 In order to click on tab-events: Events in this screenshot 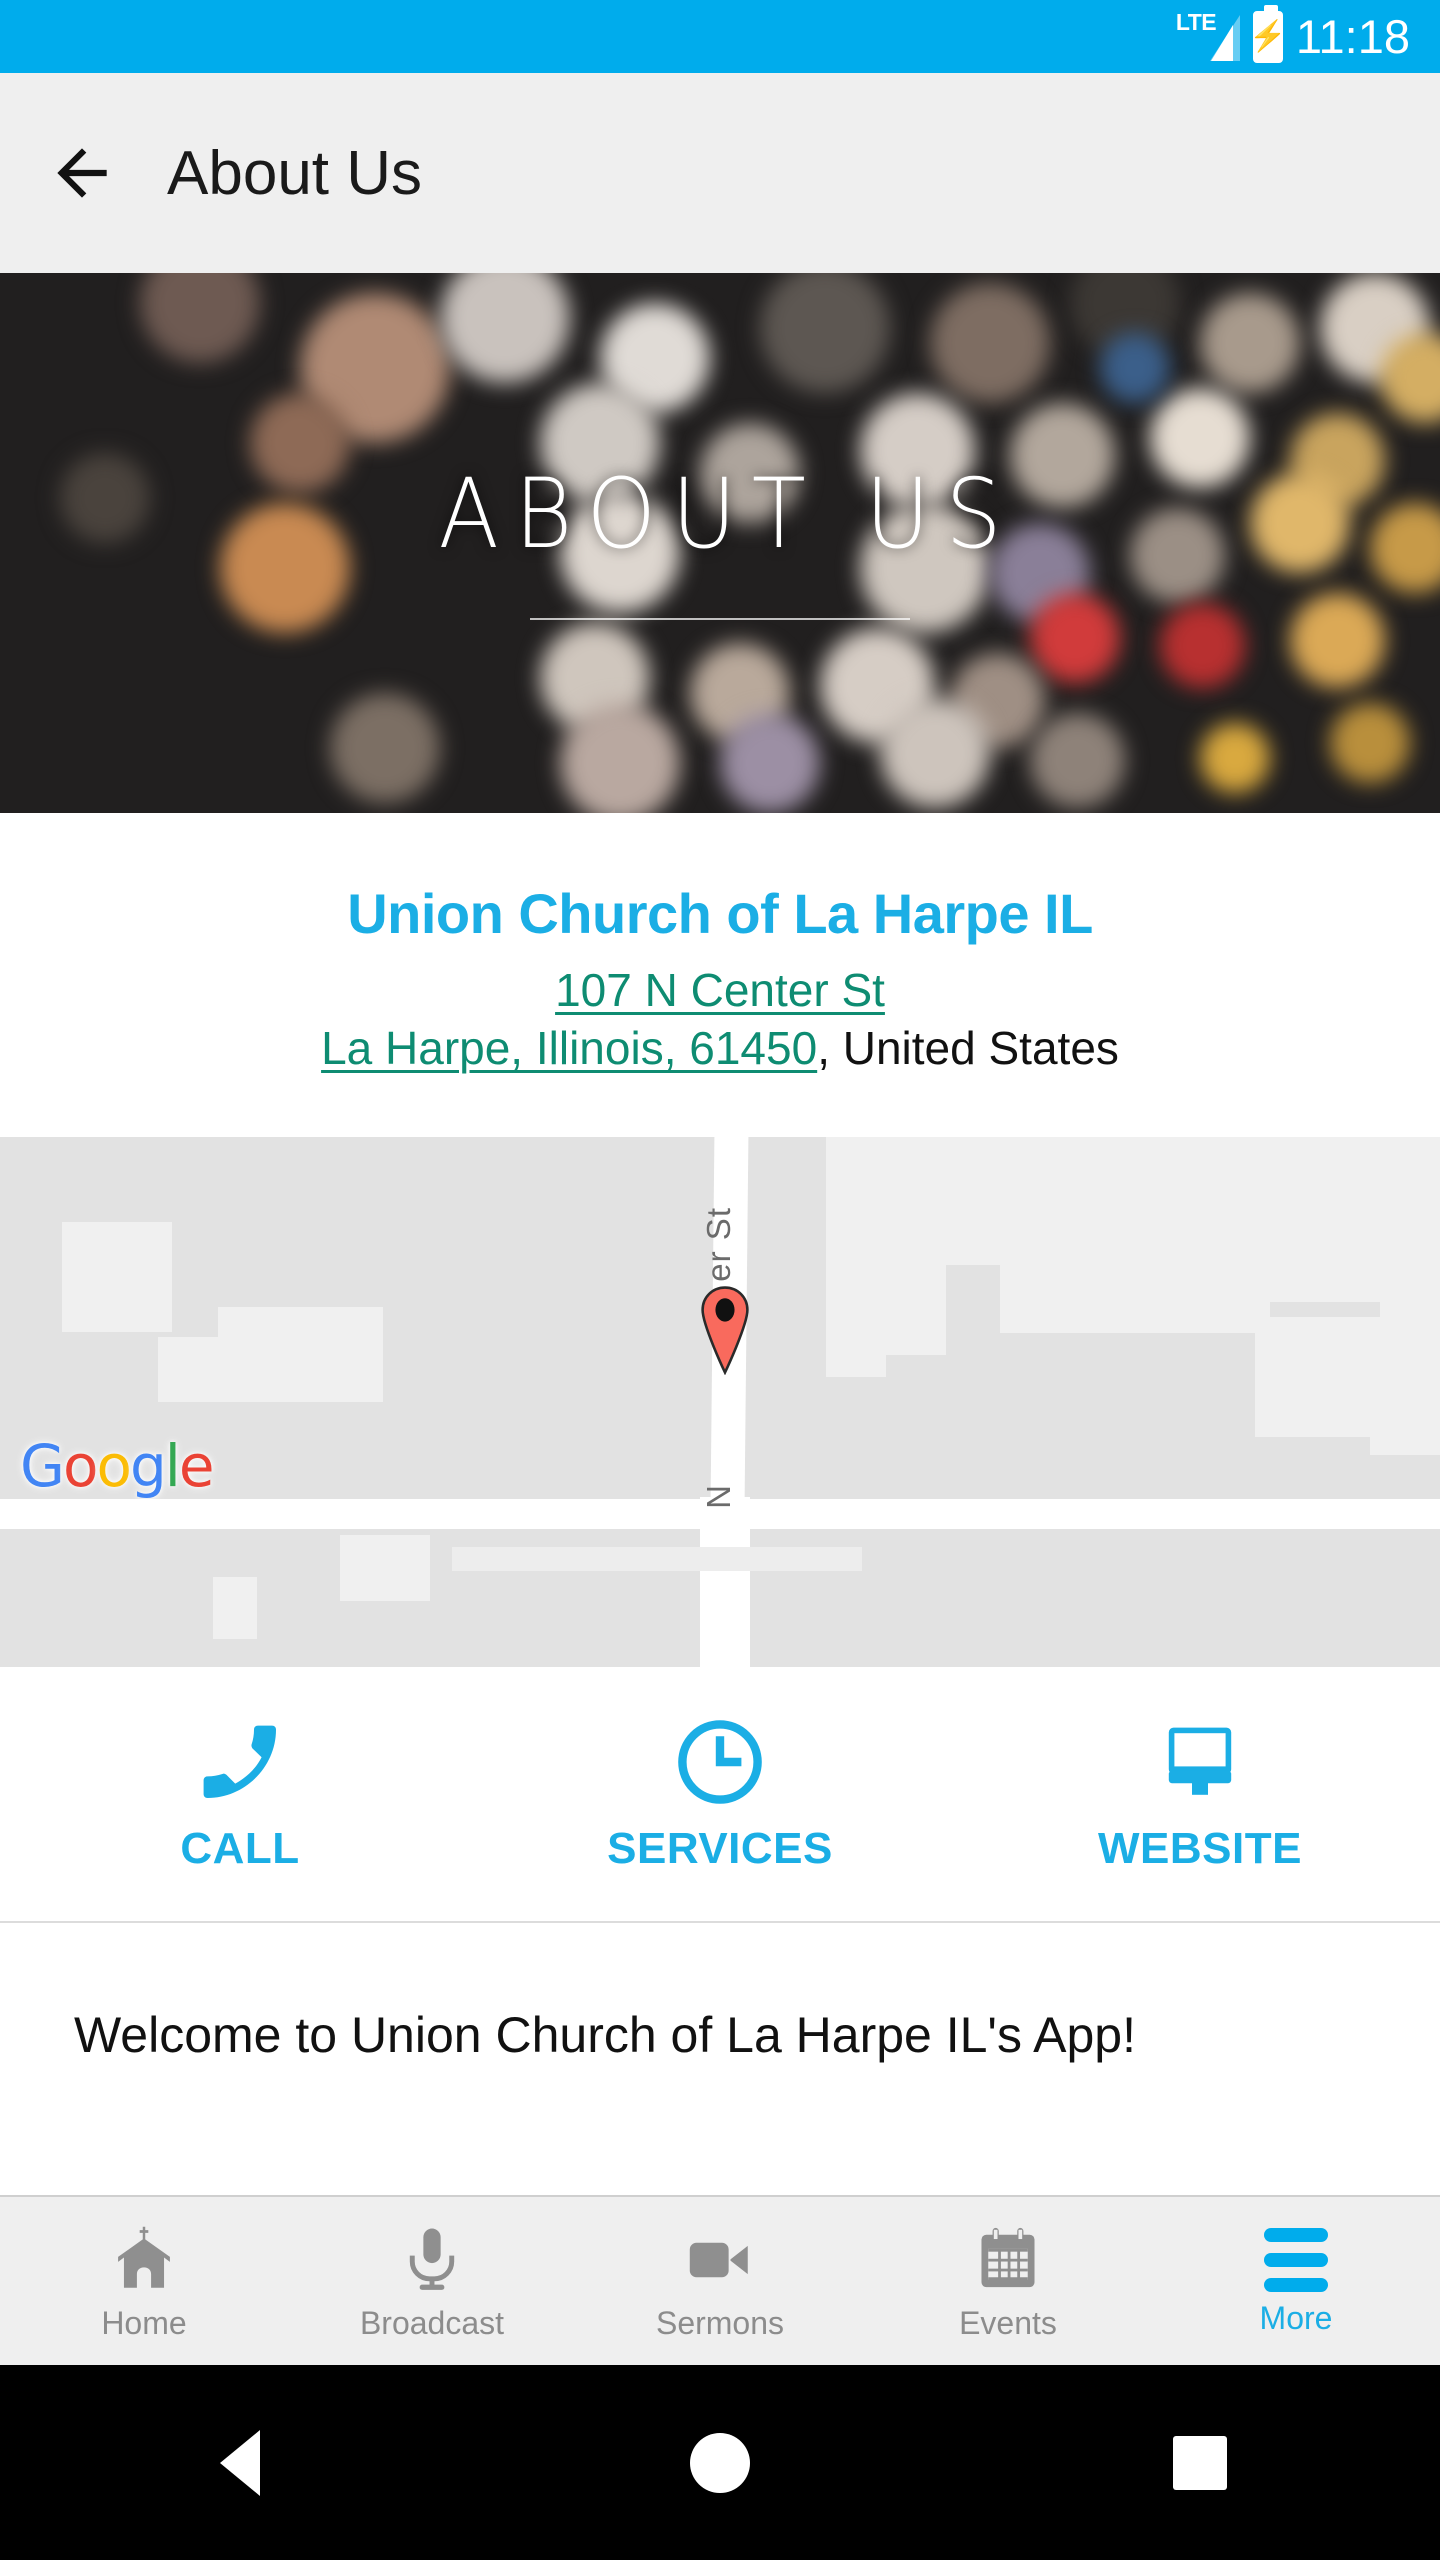, I will do `click(1008, 2281)`.